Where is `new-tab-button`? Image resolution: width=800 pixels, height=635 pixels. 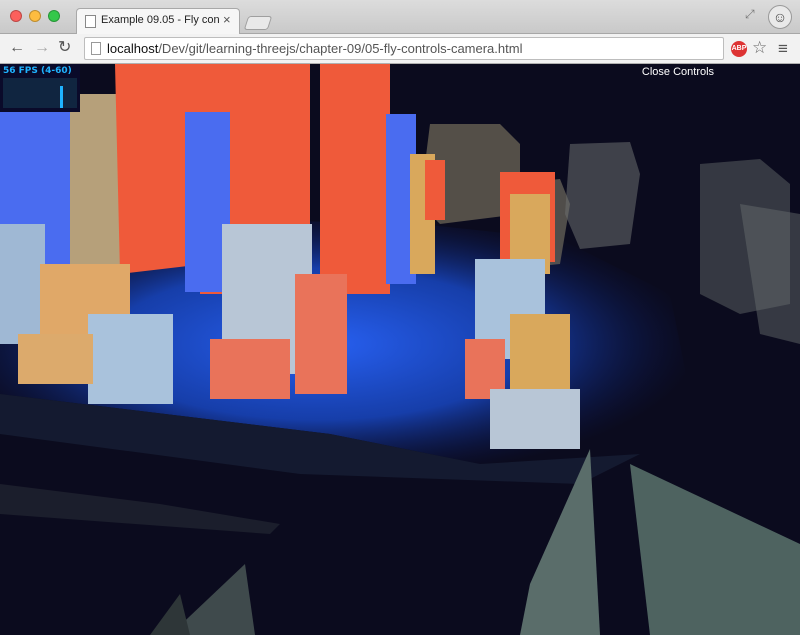 new-tab-button is located at coordinates (258, 23).